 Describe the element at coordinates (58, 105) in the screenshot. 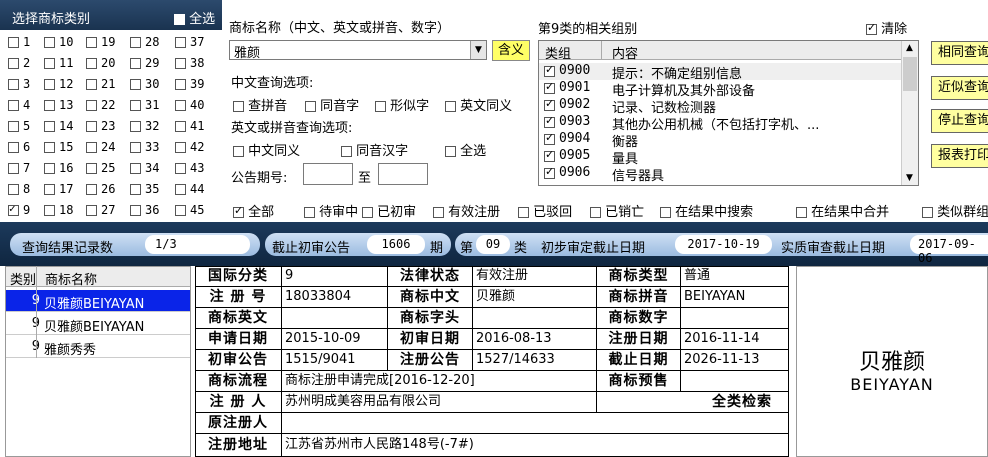

I see `category-13: 13` at that location.